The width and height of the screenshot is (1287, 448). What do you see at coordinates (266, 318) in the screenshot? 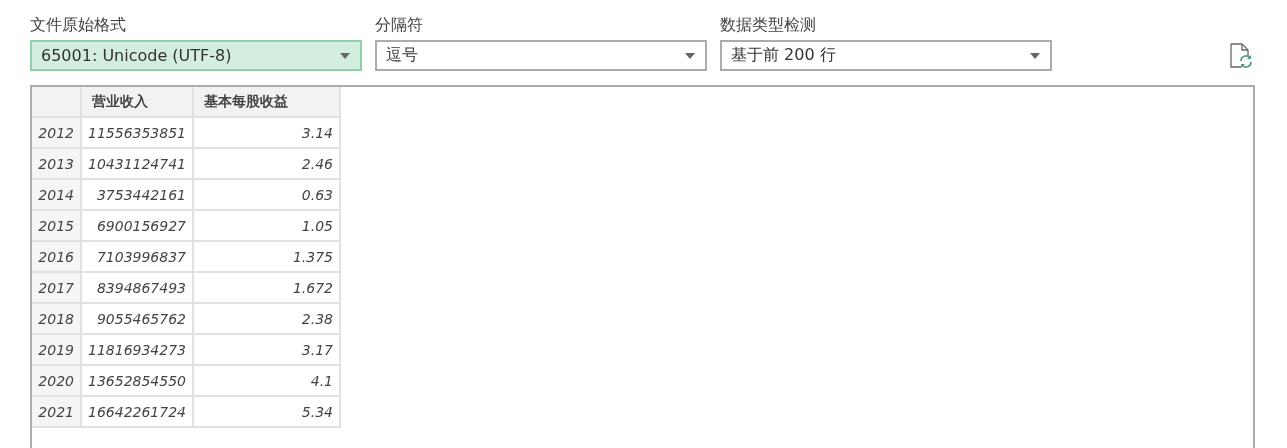
I see `table-cell: 2.38` at bounding box center [266, 318].